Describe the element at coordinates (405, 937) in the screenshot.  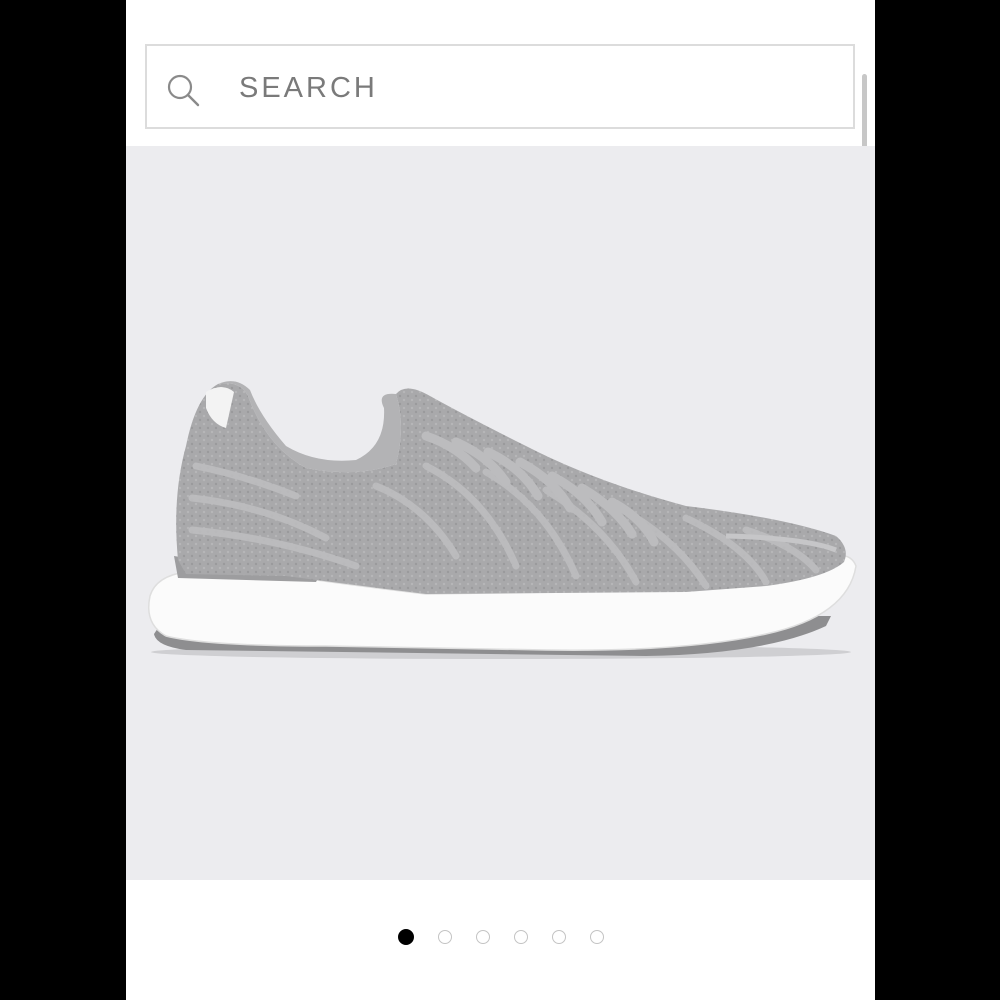
I see `carousel-dot-active` at that location.